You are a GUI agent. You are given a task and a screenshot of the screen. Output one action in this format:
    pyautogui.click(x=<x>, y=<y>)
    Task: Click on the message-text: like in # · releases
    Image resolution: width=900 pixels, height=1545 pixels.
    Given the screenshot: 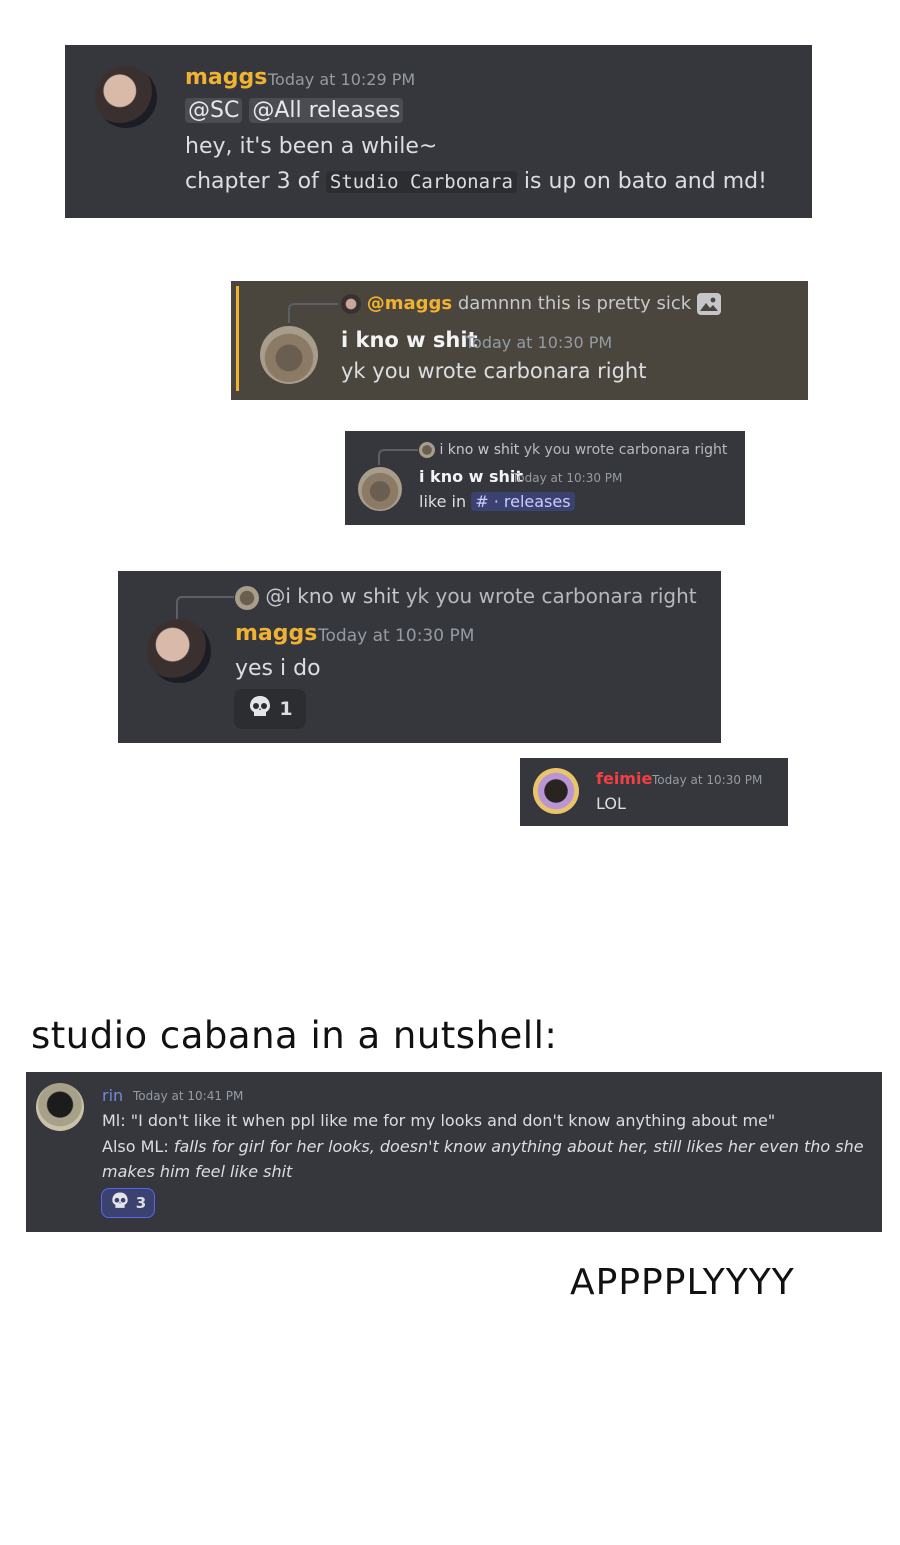 What is the action you would take?
    pyautogui.click(x=497, y=501)
    